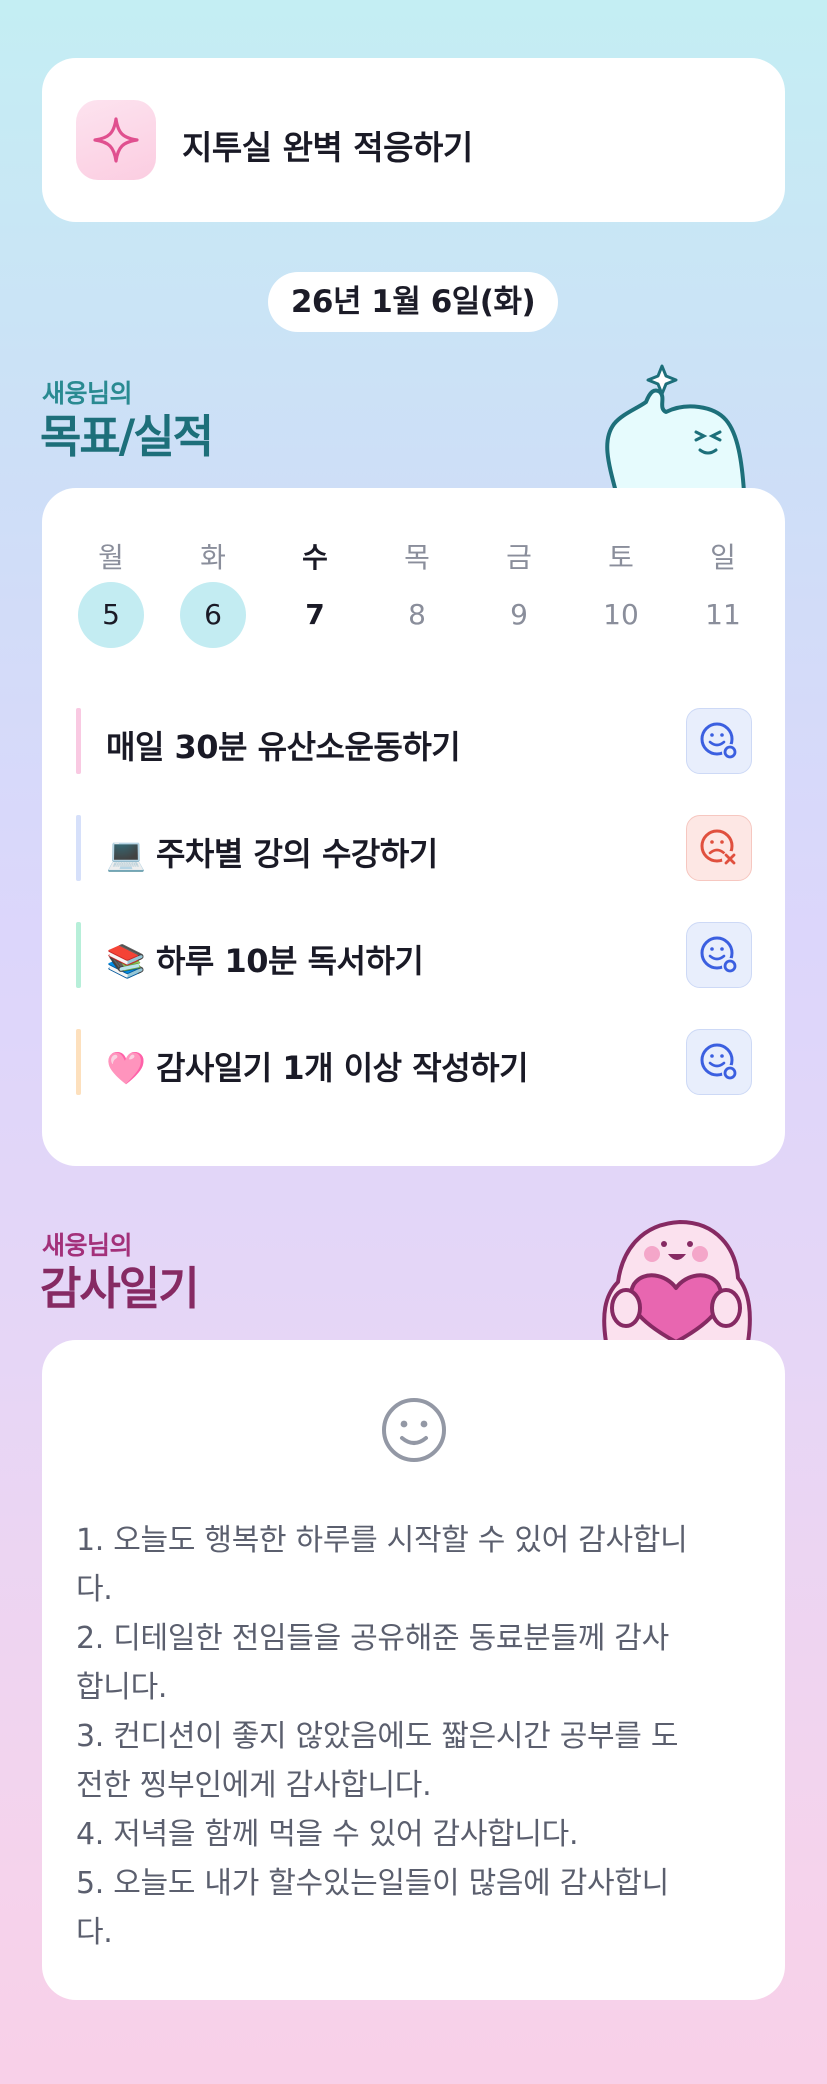 This screenshot has width=827, height=2084. Describe the element at coordinates (283, 747) in the screenshot. I see `goal-label: 매일 30분 유산소운동하기` at that location.